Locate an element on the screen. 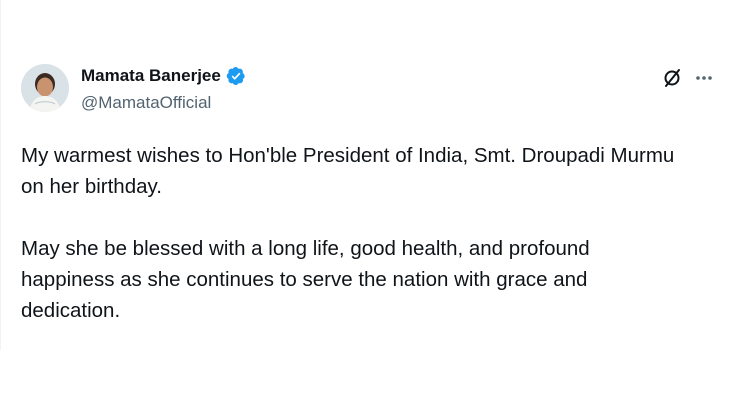 The image size is (730, 400). author-avatar is located at coordinates (45, 88).